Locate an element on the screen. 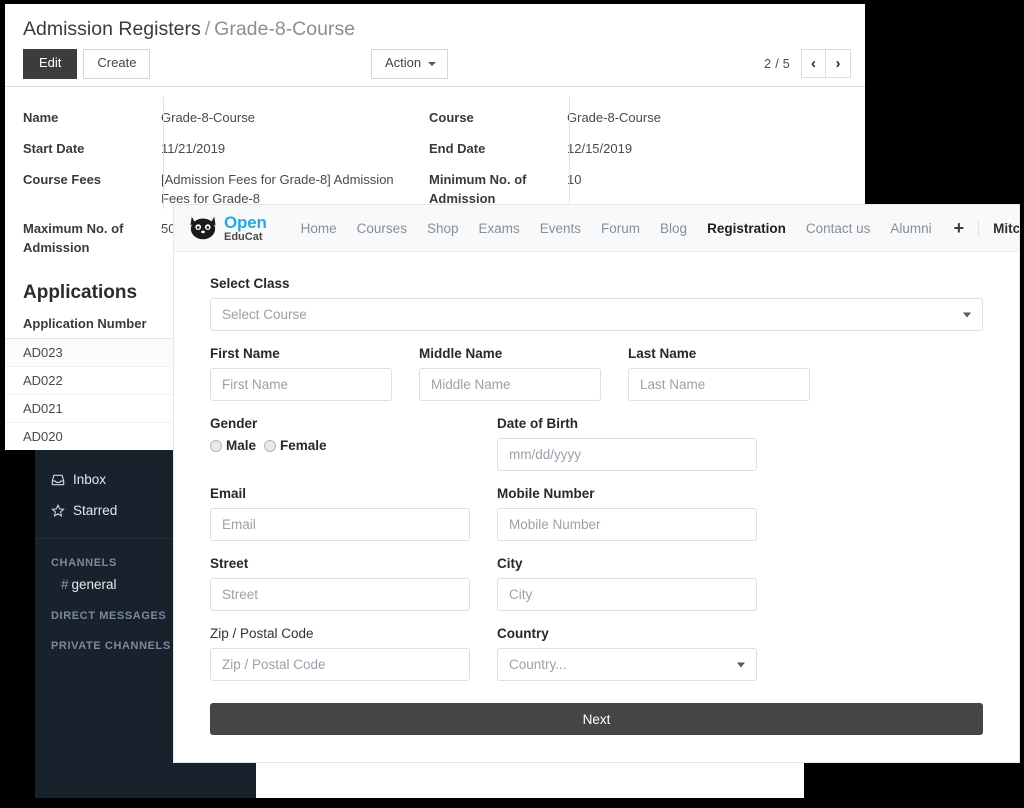 The width and height of the screenshot is (1024, 808). mobile-number-input is located at coordinates (627, 524).